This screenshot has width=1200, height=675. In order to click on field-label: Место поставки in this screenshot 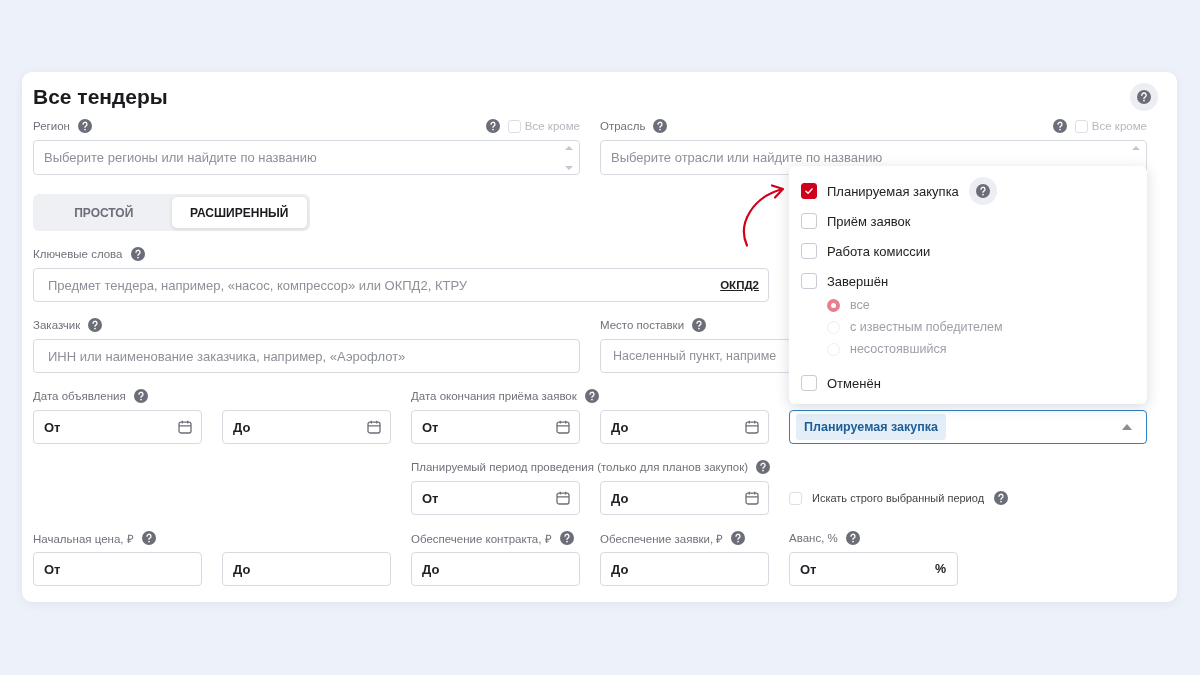, I will do `click(642, 325)`.